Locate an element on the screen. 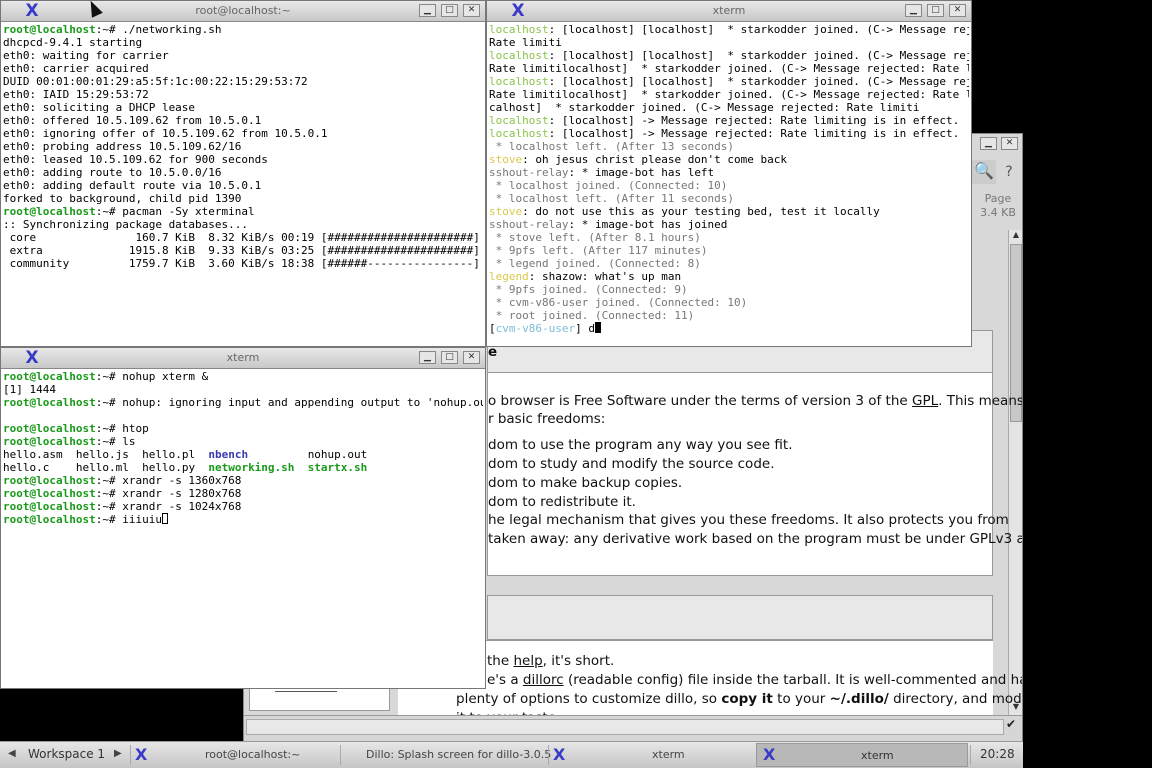  window-title: xterm is located at coordinates (243, 357).